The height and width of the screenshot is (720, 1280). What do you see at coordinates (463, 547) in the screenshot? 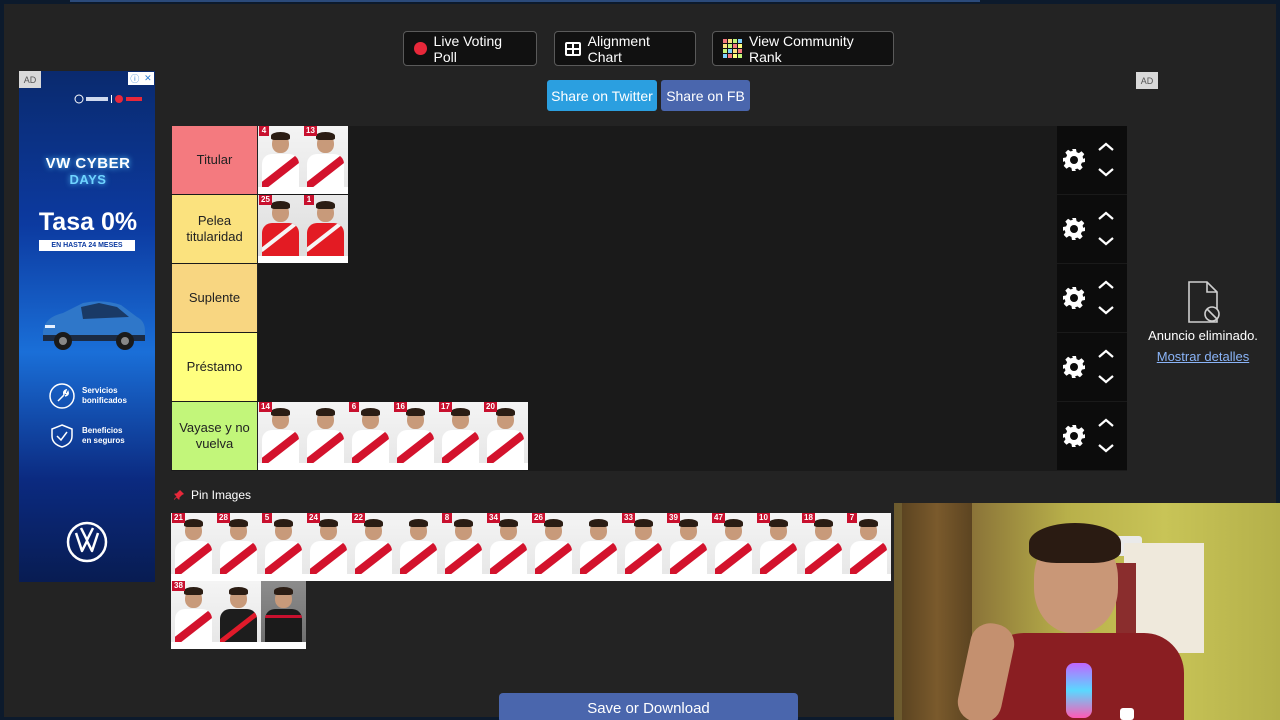
I see `unranked-player-card: 8` at bounding box center [463, 547].